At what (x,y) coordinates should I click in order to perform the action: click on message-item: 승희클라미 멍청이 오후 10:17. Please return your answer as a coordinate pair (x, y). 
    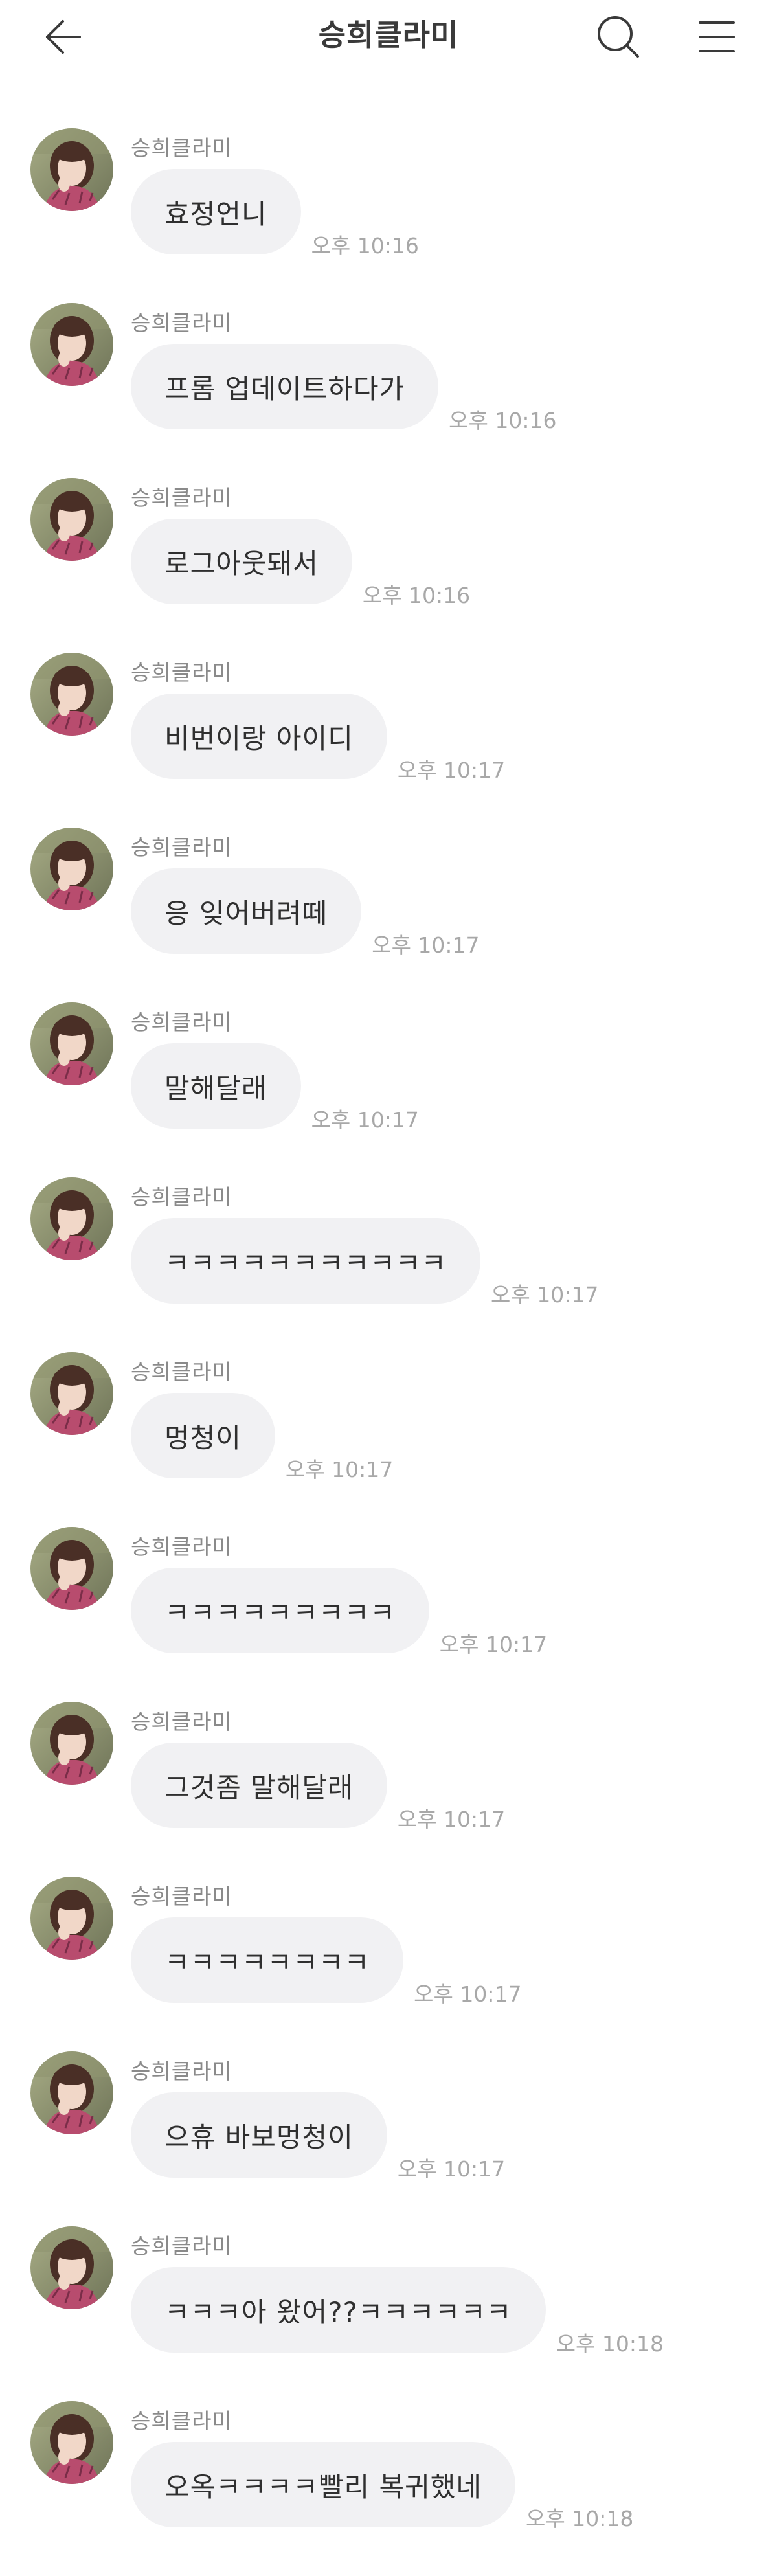
    Looking at the image, I should click on (388, 1439).